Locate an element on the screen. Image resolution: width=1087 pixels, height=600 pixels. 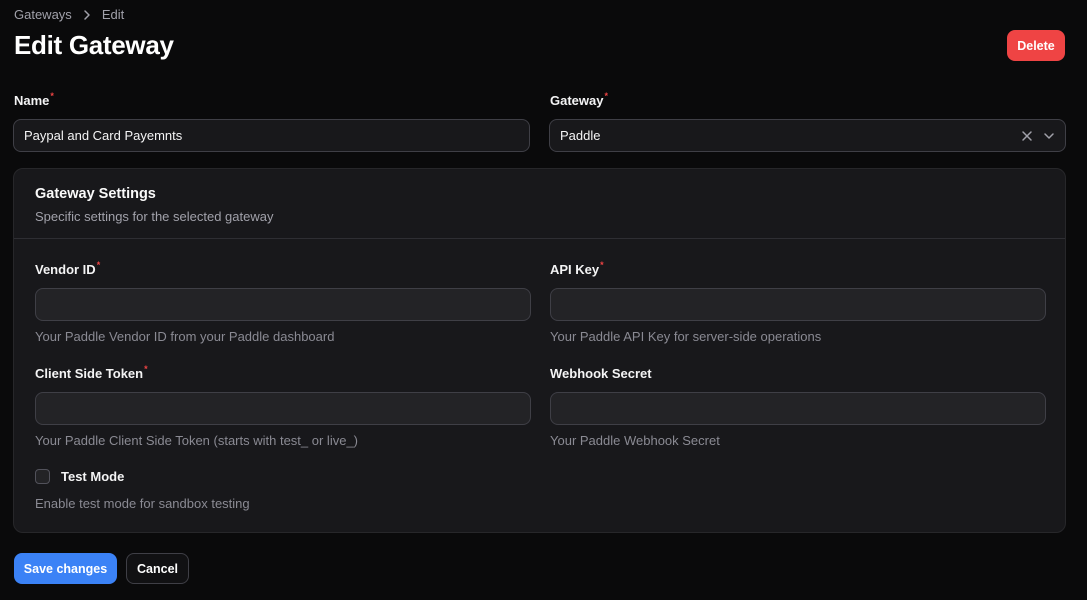
webhook-secret-input is located at coordinates (798, 408).